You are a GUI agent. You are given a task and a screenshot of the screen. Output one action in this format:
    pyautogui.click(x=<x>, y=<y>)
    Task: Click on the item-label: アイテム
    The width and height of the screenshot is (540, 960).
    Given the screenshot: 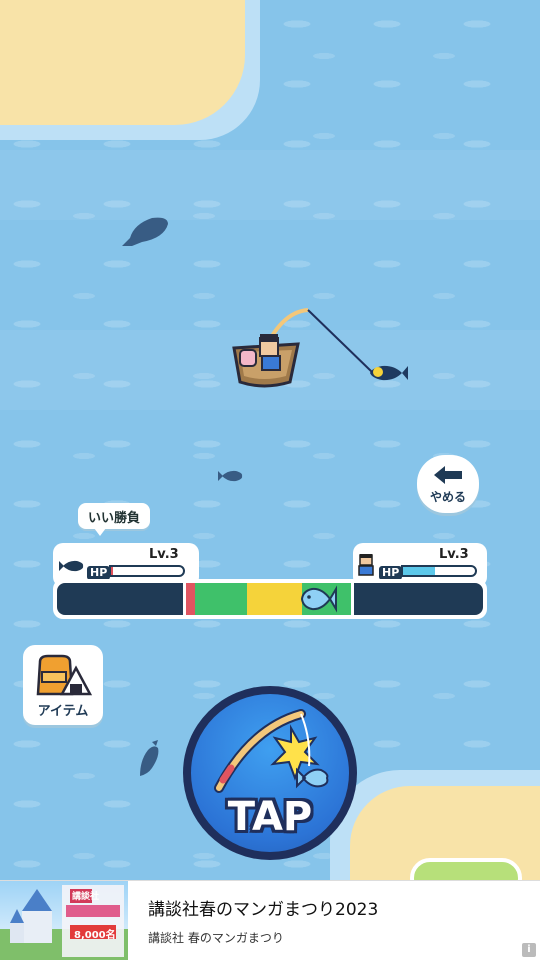 What is the action you would take?
    pyautogui.click(x=63, y=711)
    